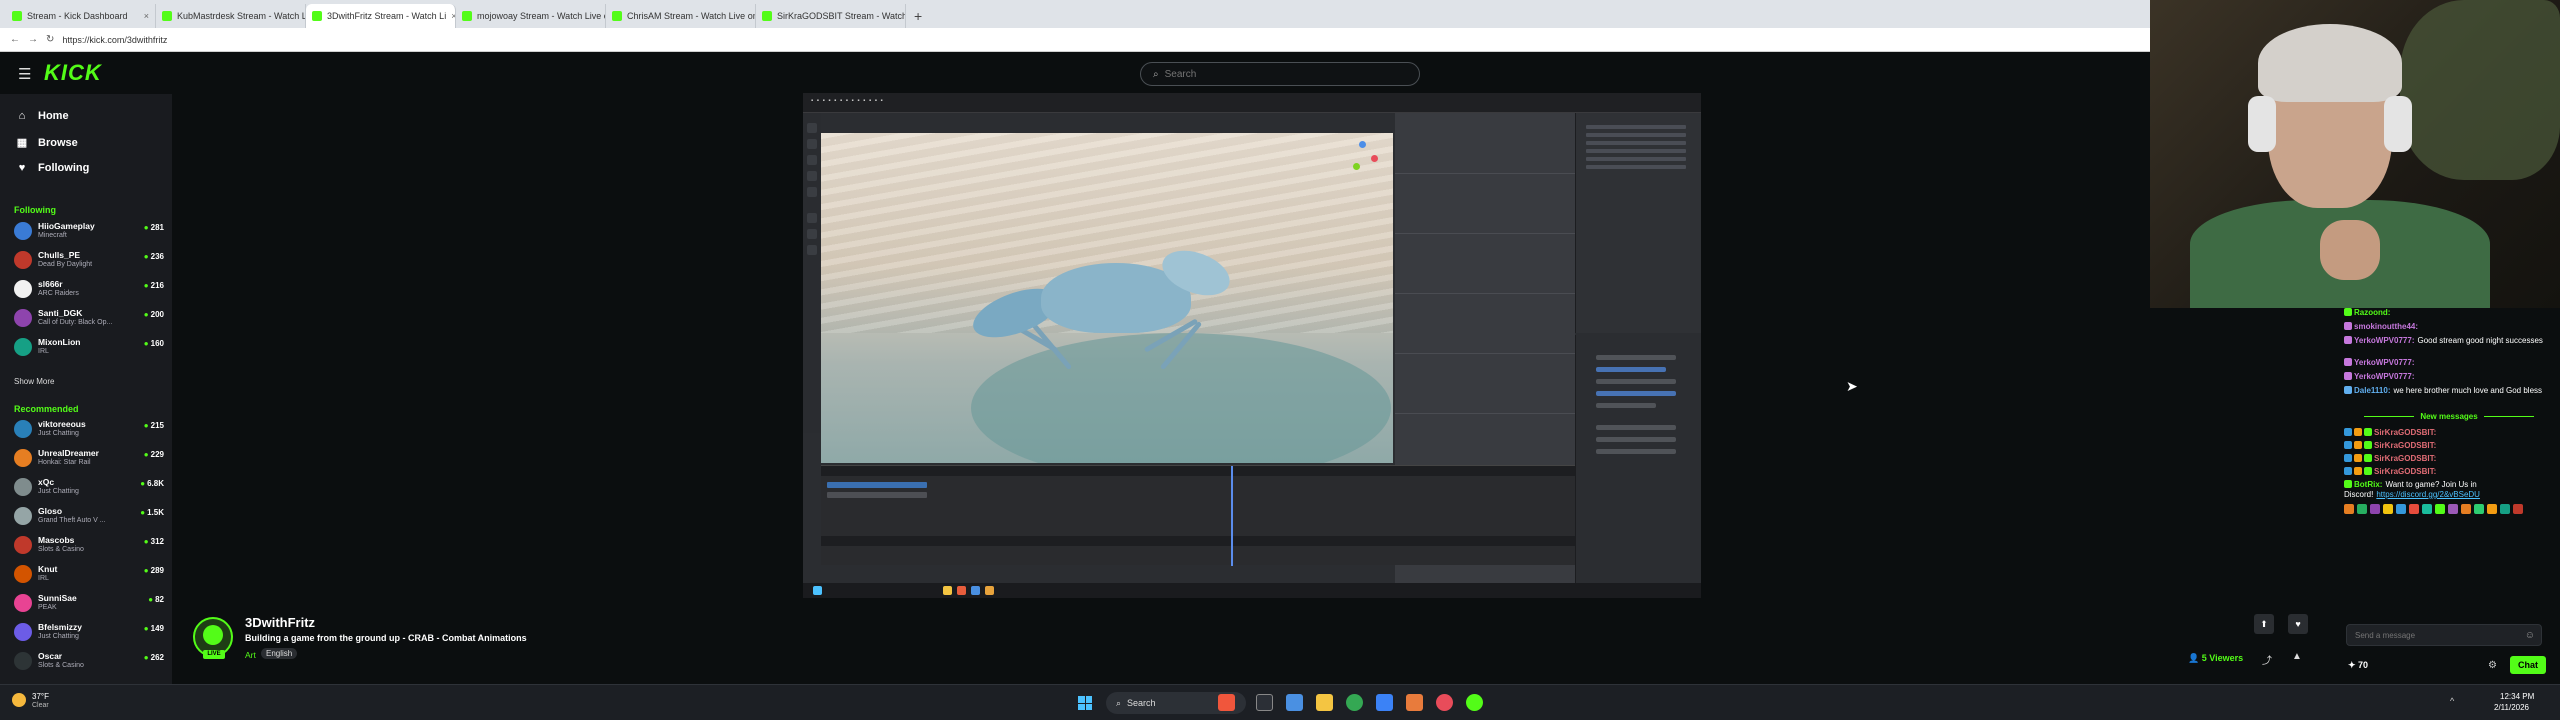 The height and width of the screenshot is (720, 2560). I want to click on sidebar-channel: xQc Just Chatting ● 6.8K, so click(89, 487).